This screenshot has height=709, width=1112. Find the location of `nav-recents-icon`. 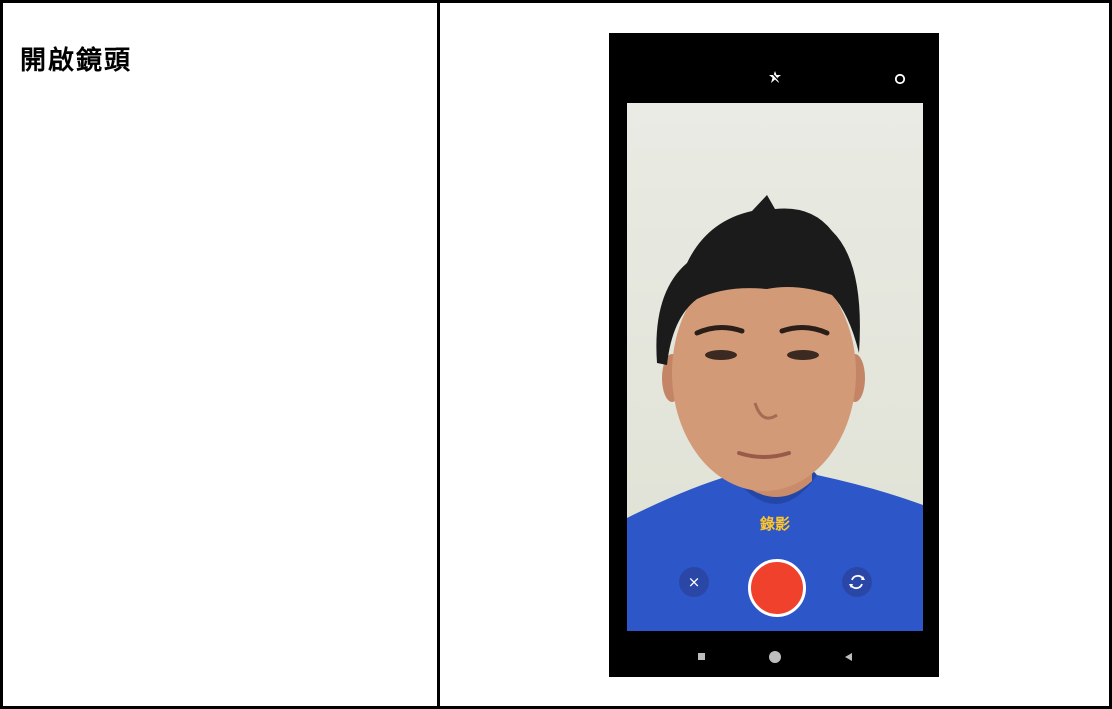

nav-recents-icon is located at coordinates (701, 656).